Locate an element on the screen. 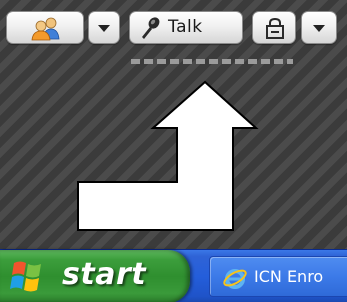 The width and height of the screenshot is (347, 302). start-label: start is located at coordinates (104, 274).